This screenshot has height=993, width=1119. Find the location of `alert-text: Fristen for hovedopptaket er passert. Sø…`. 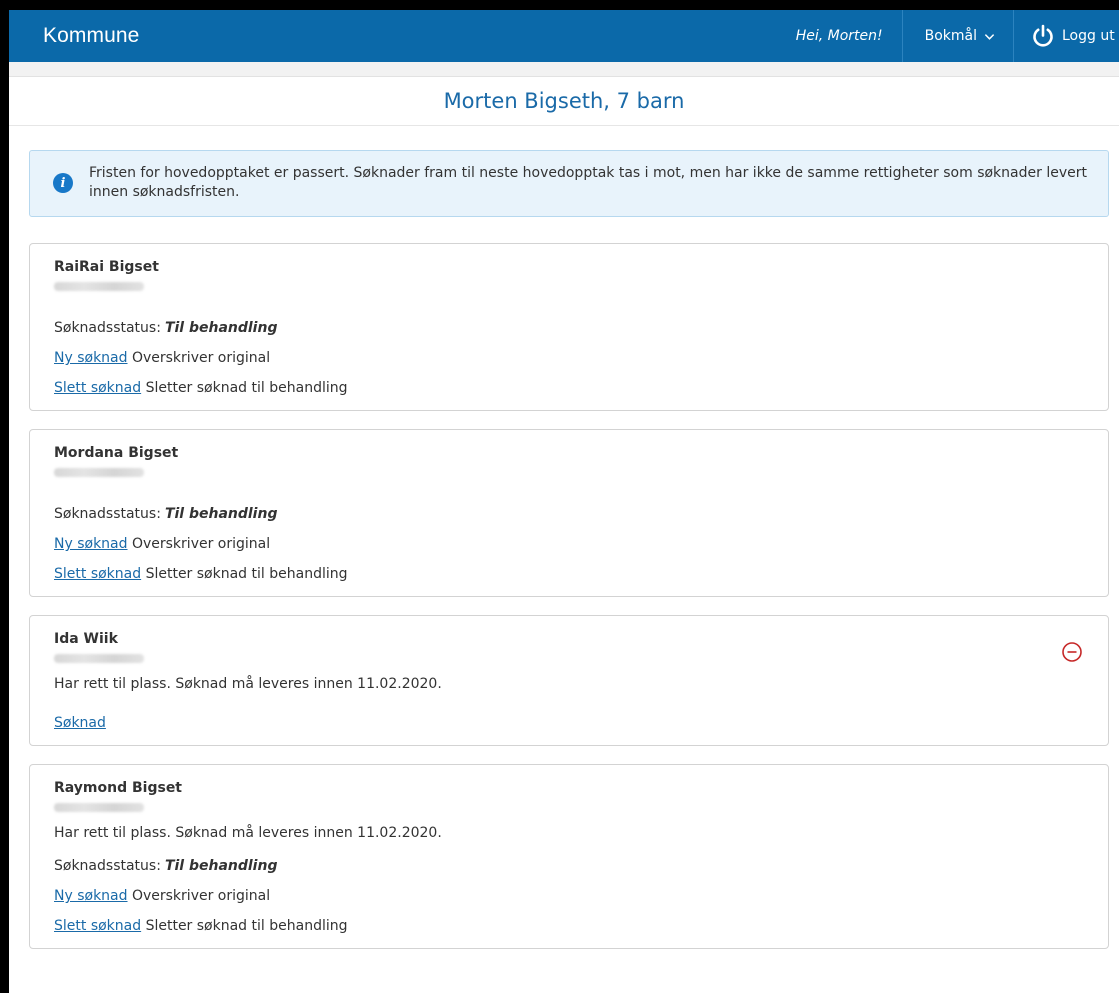

alert-text: Fristen for hovedopptaket er passert. Sø… is located at coordinates (588, 182).